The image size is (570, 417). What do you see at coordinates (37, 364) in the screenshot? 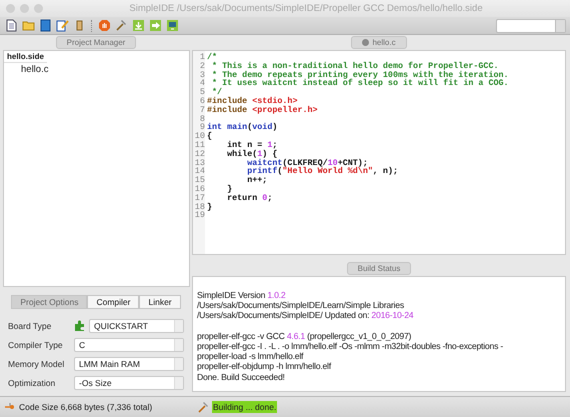
I see `field-label: Memory Model` at bounding box center [37, 364].